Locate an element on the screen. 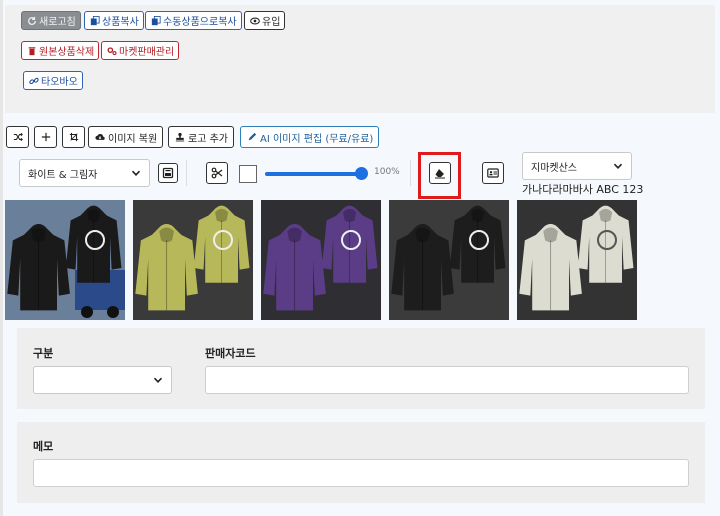  font-select: 지마켓산스 is located at coordinates (577, 166).